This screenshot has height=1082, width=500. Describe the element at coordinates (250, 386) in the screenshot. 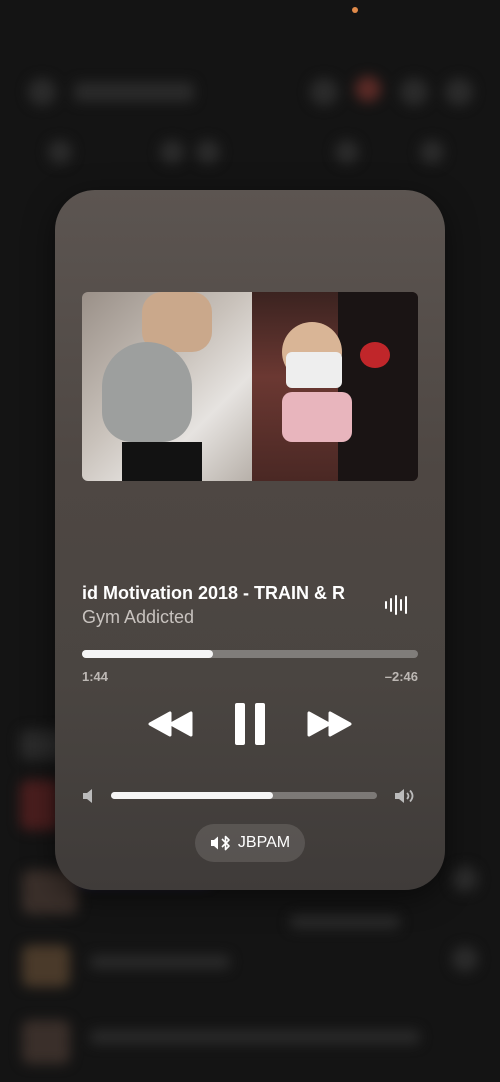

I see `album-artwork` at that location.